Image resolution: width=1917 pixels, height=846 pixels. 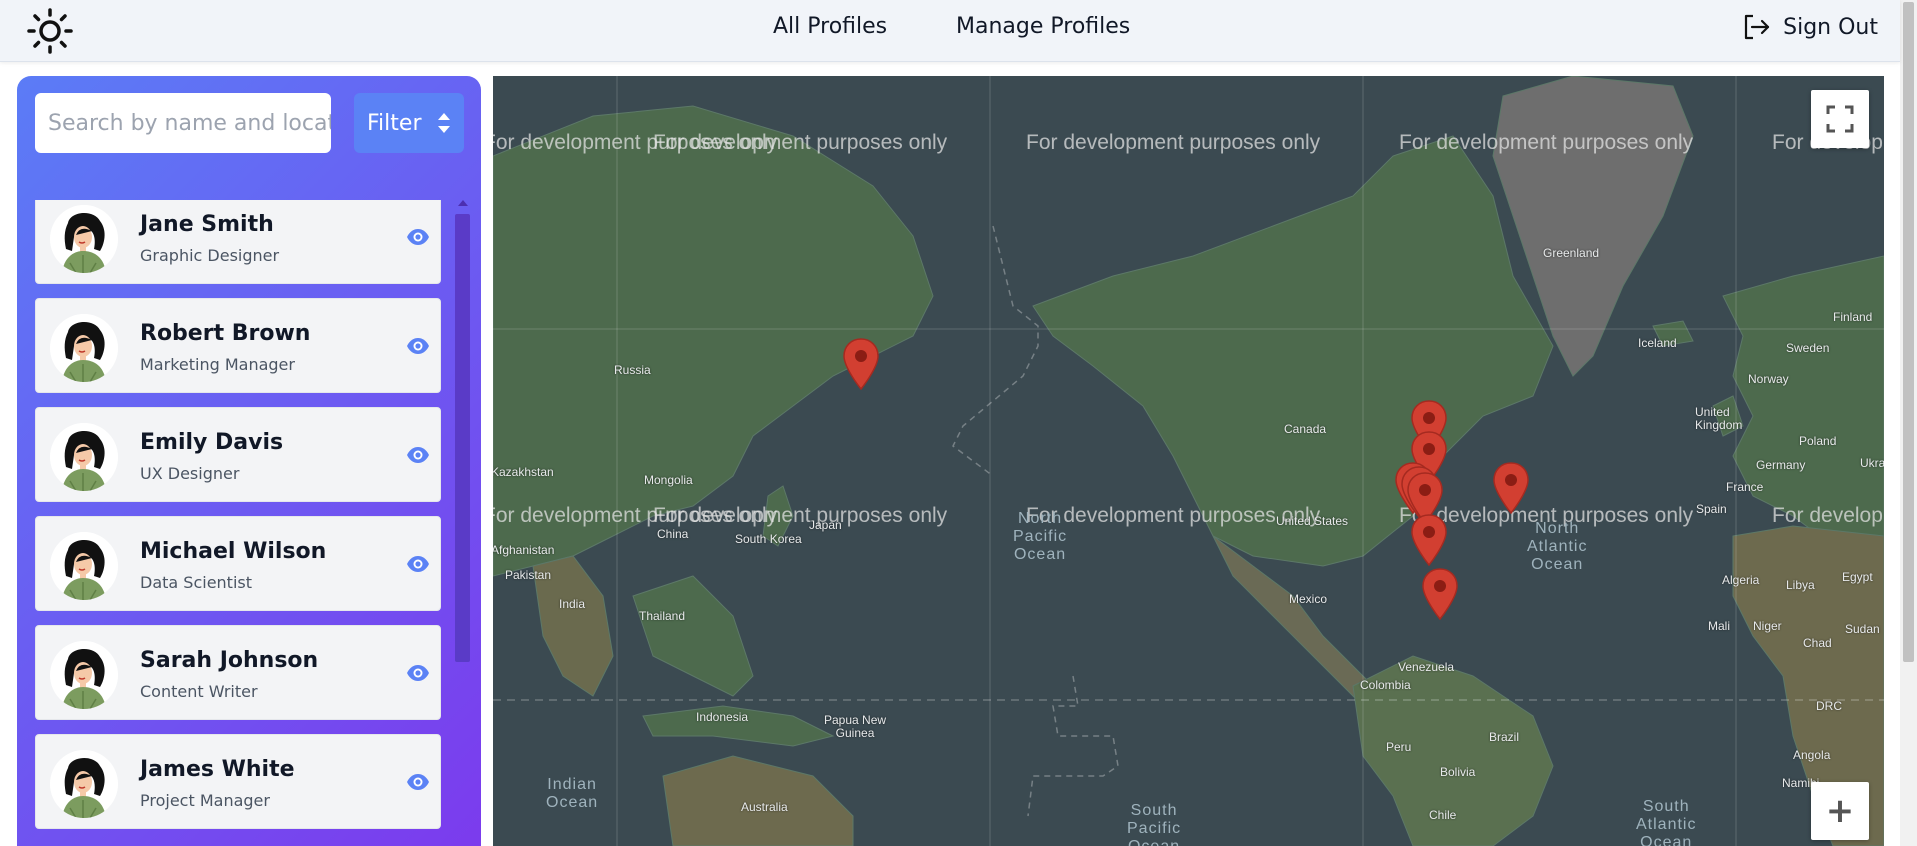 I want to click on label-chile: Chile, so click(x=1443, y=815).